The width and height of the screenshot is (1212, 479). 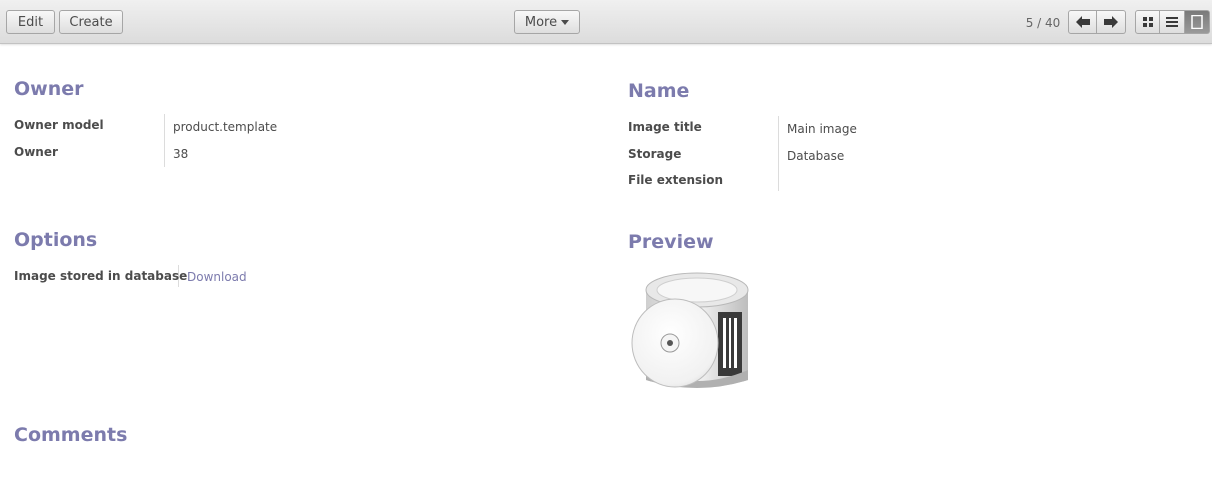 What do you see at coordinates (56, 240) in the screenshot?
I see `options-section-title: Options` at bounding box center [56, 240].